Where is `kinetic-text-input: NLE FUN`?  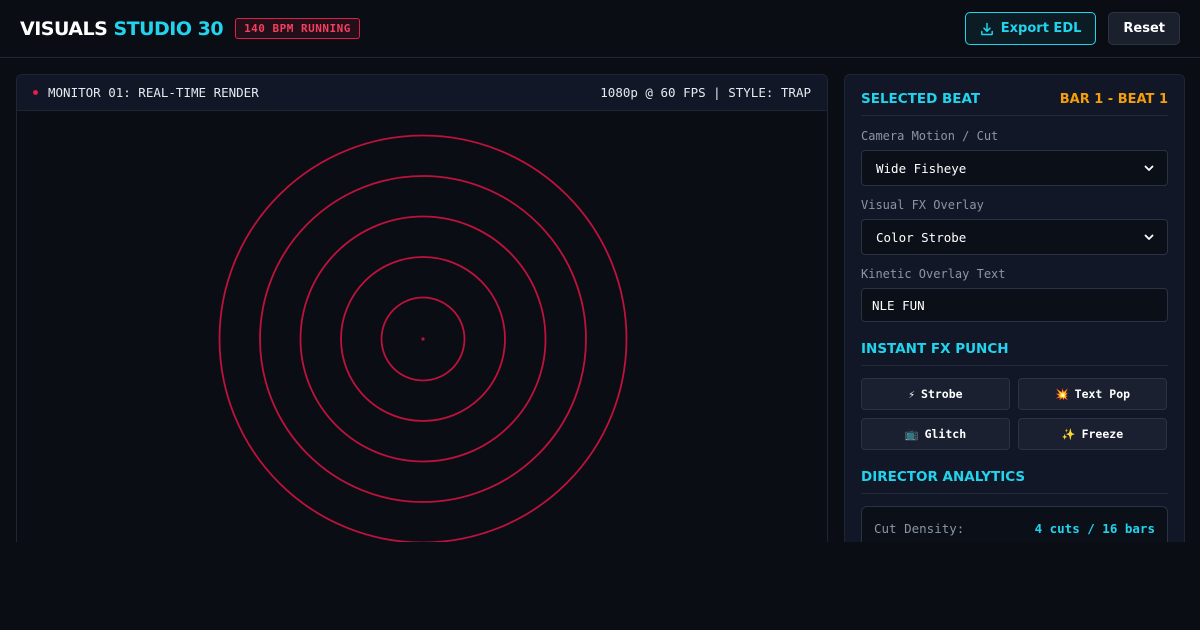 kinetic-text-input: NLE FUN is located at coordinates (1014, 305).